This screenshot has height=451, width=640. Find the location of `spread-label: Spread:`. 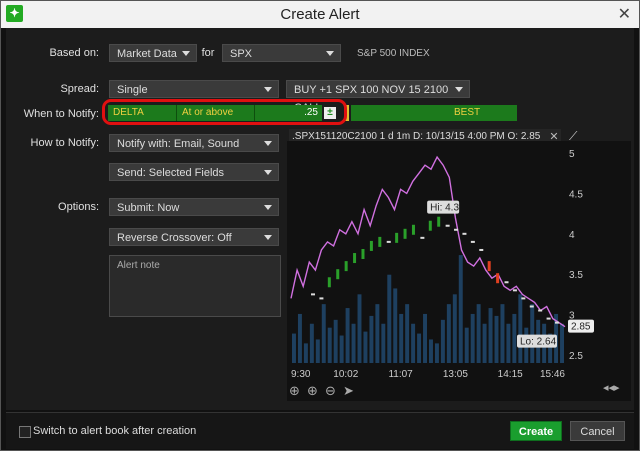

spread-label: Spread: is located at coordinates (79, 89).